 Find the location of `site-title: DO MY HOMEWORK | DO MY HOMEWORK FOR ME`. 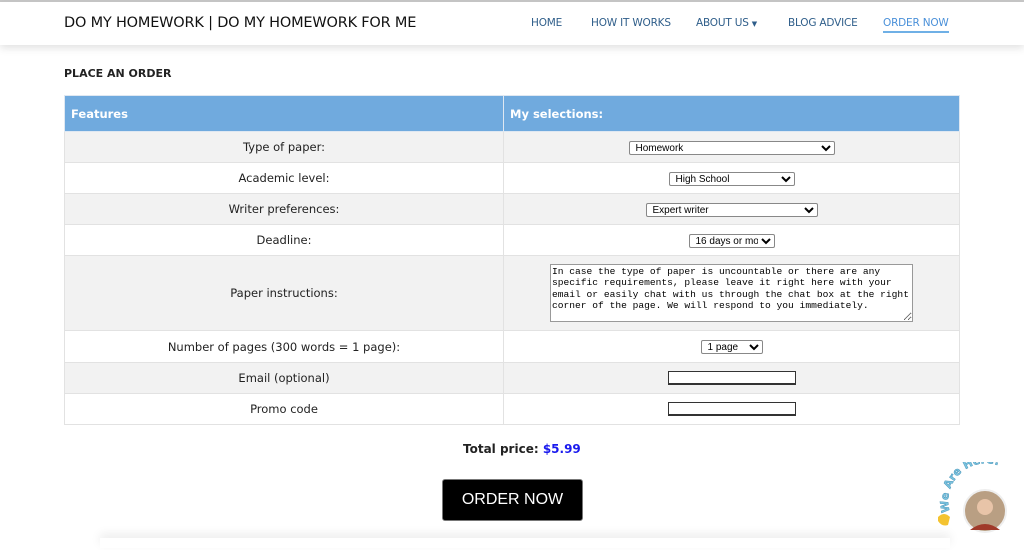

site-title: DO MY HOMEWORK | DO MY HOMEWORK FOR ME is located at coordinates (240, 23).